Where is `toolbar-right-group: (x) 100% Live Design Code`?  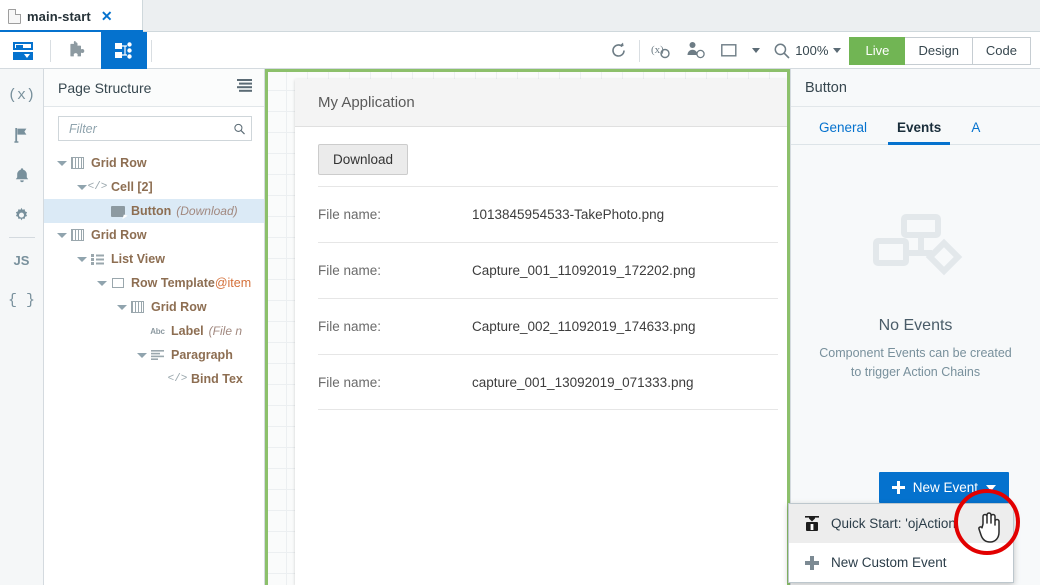 toolbar-right-group: (x) 100% Live Design Code is located at coordinates (820, 50).